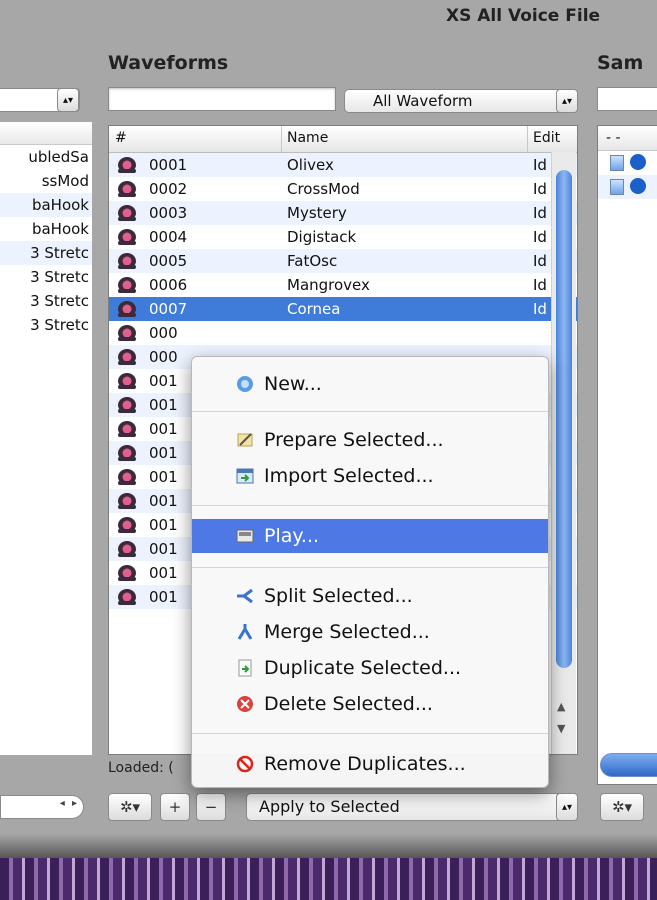  What do you see at coordinates (245, 384) in the screenshot?
I see `new-icon` at bounding box center [245, 384].